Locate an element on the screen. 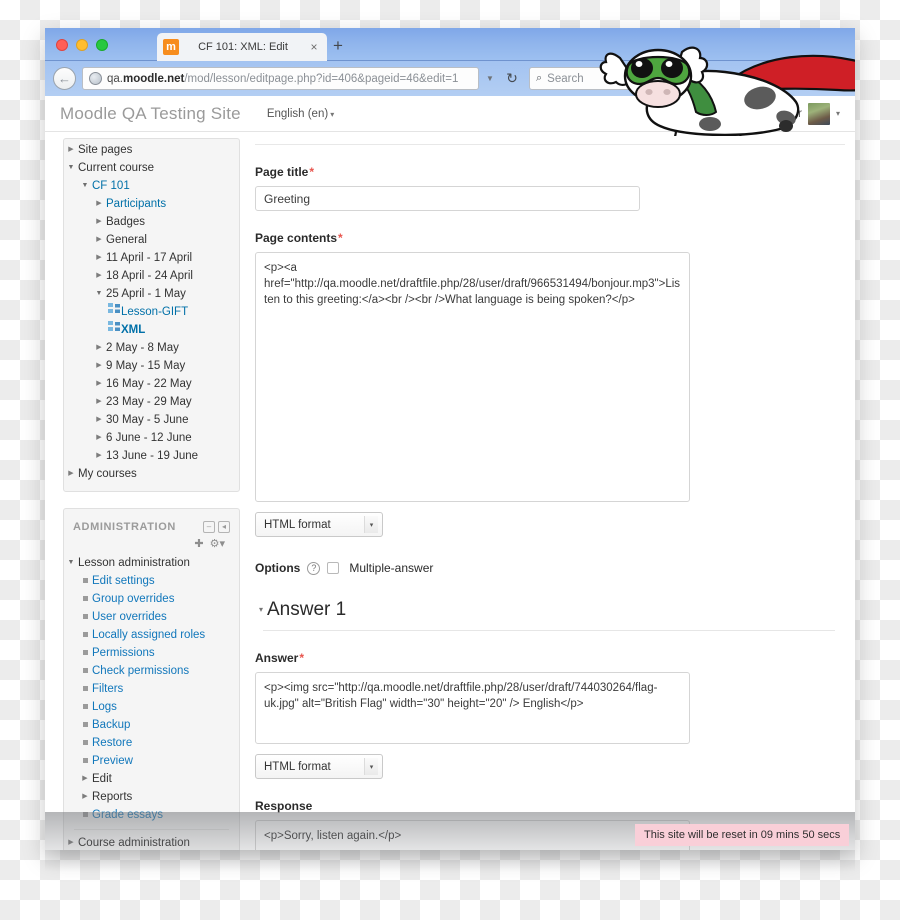 Image resolution: width=900 pixels, height=920 pixels. tree-item-user-overrides: User overrides is located at coordinates (151, 617).